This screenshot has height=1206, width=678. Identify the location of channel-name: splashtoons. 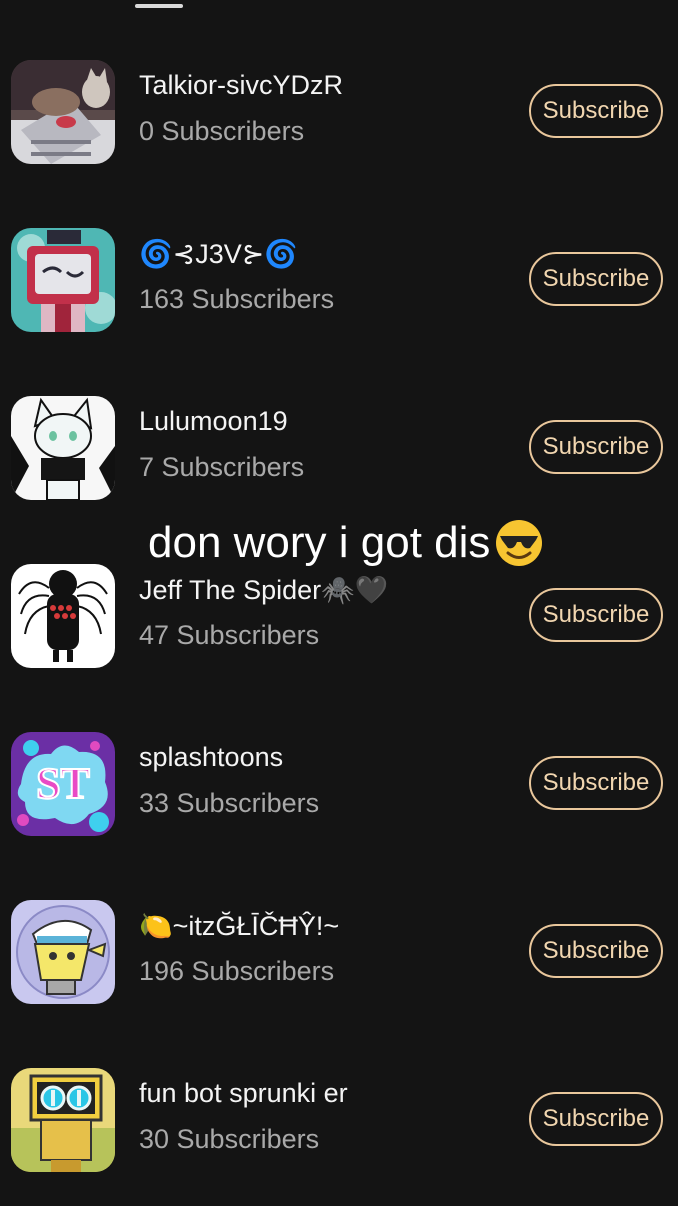
(211, 757).